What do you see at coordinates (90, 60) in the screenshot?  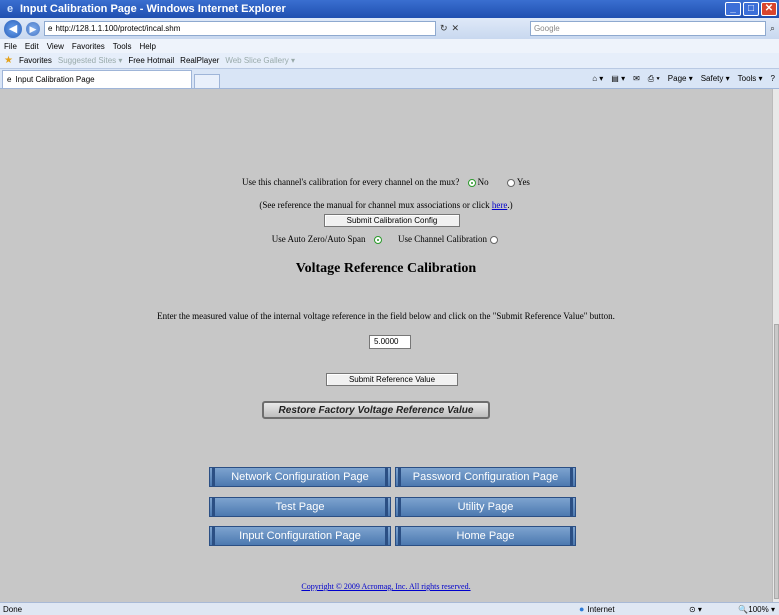 I see `favorites-item-suggested: Suggested Sites ▾` at bounding box center [90, 60].